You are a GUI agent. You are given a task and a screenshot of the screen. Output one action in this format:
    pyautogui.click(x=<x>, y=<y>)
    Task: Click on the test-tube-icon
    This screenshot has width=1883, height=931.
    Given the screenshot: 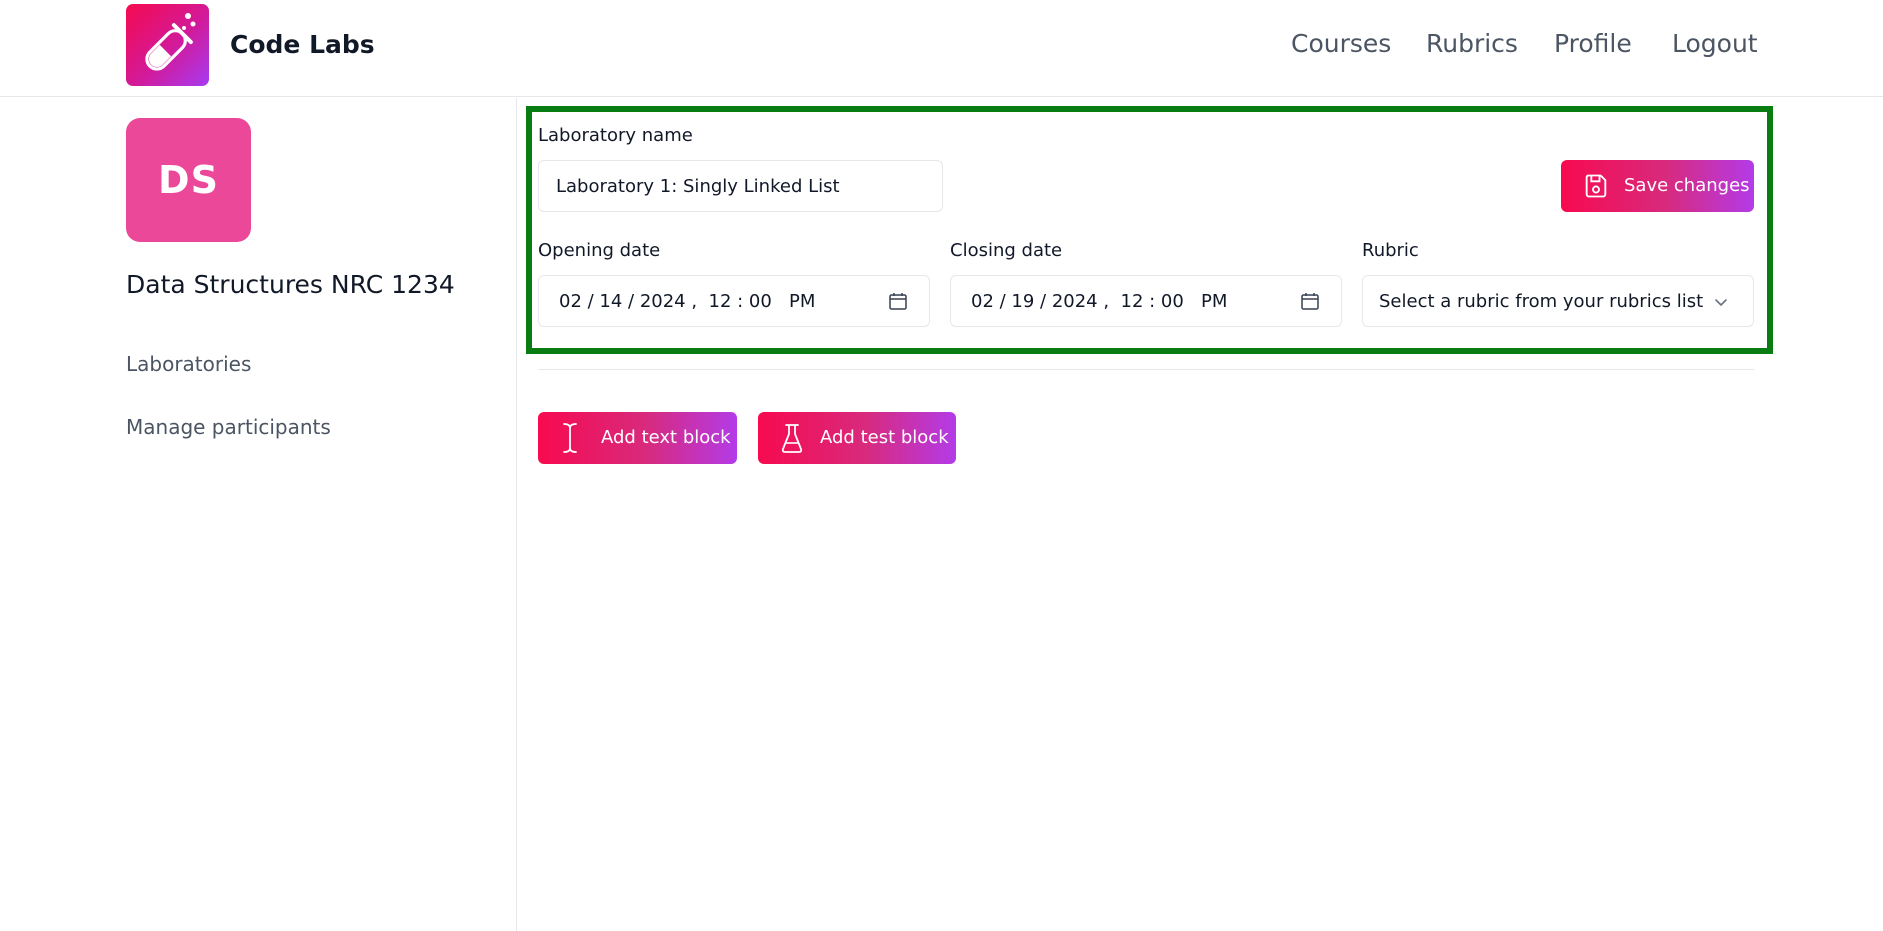 What is the action you would take?
    pyautogui.click(x=170, y=42)
    